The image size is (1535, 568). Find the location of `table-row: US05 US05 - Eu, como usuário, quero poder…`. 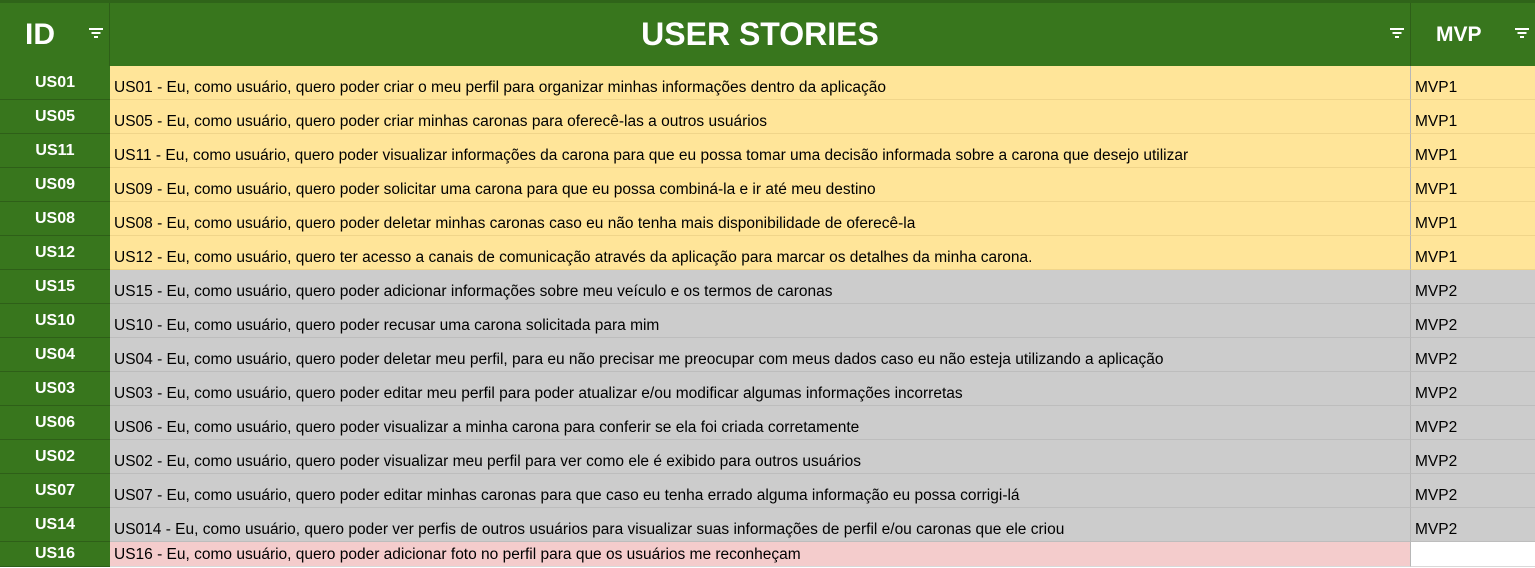

table-row: US05 US05 - Eu, como usuário, quero poder… is located at coordinates (767, 117).